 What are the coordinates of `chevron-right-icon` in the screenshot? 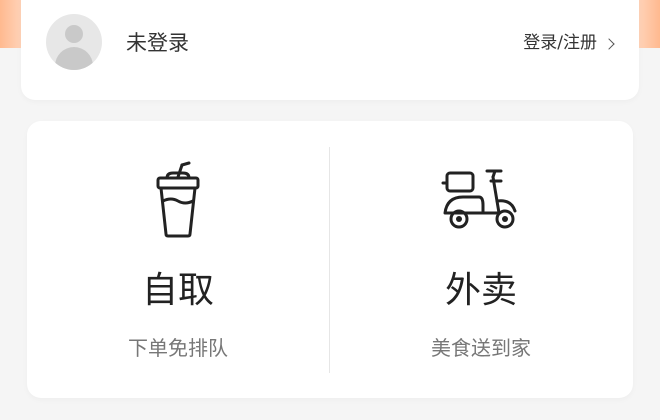 It's located at (609, 43).